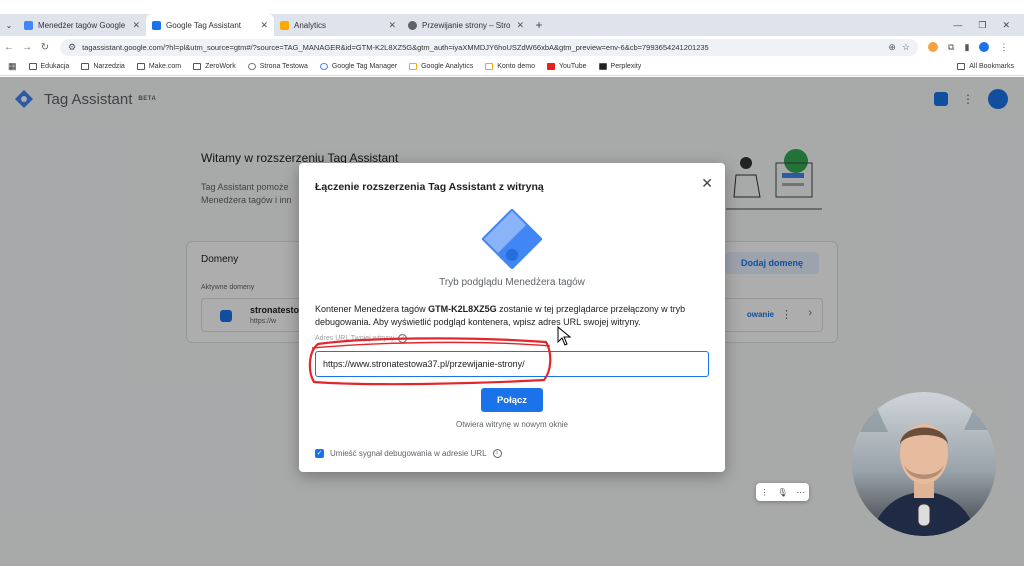 The height and width of the screenshot is (576, 1024). Describe the element at coordinates (982, 25) in the screenshot. I see `restore-icon: ❐` at that location.